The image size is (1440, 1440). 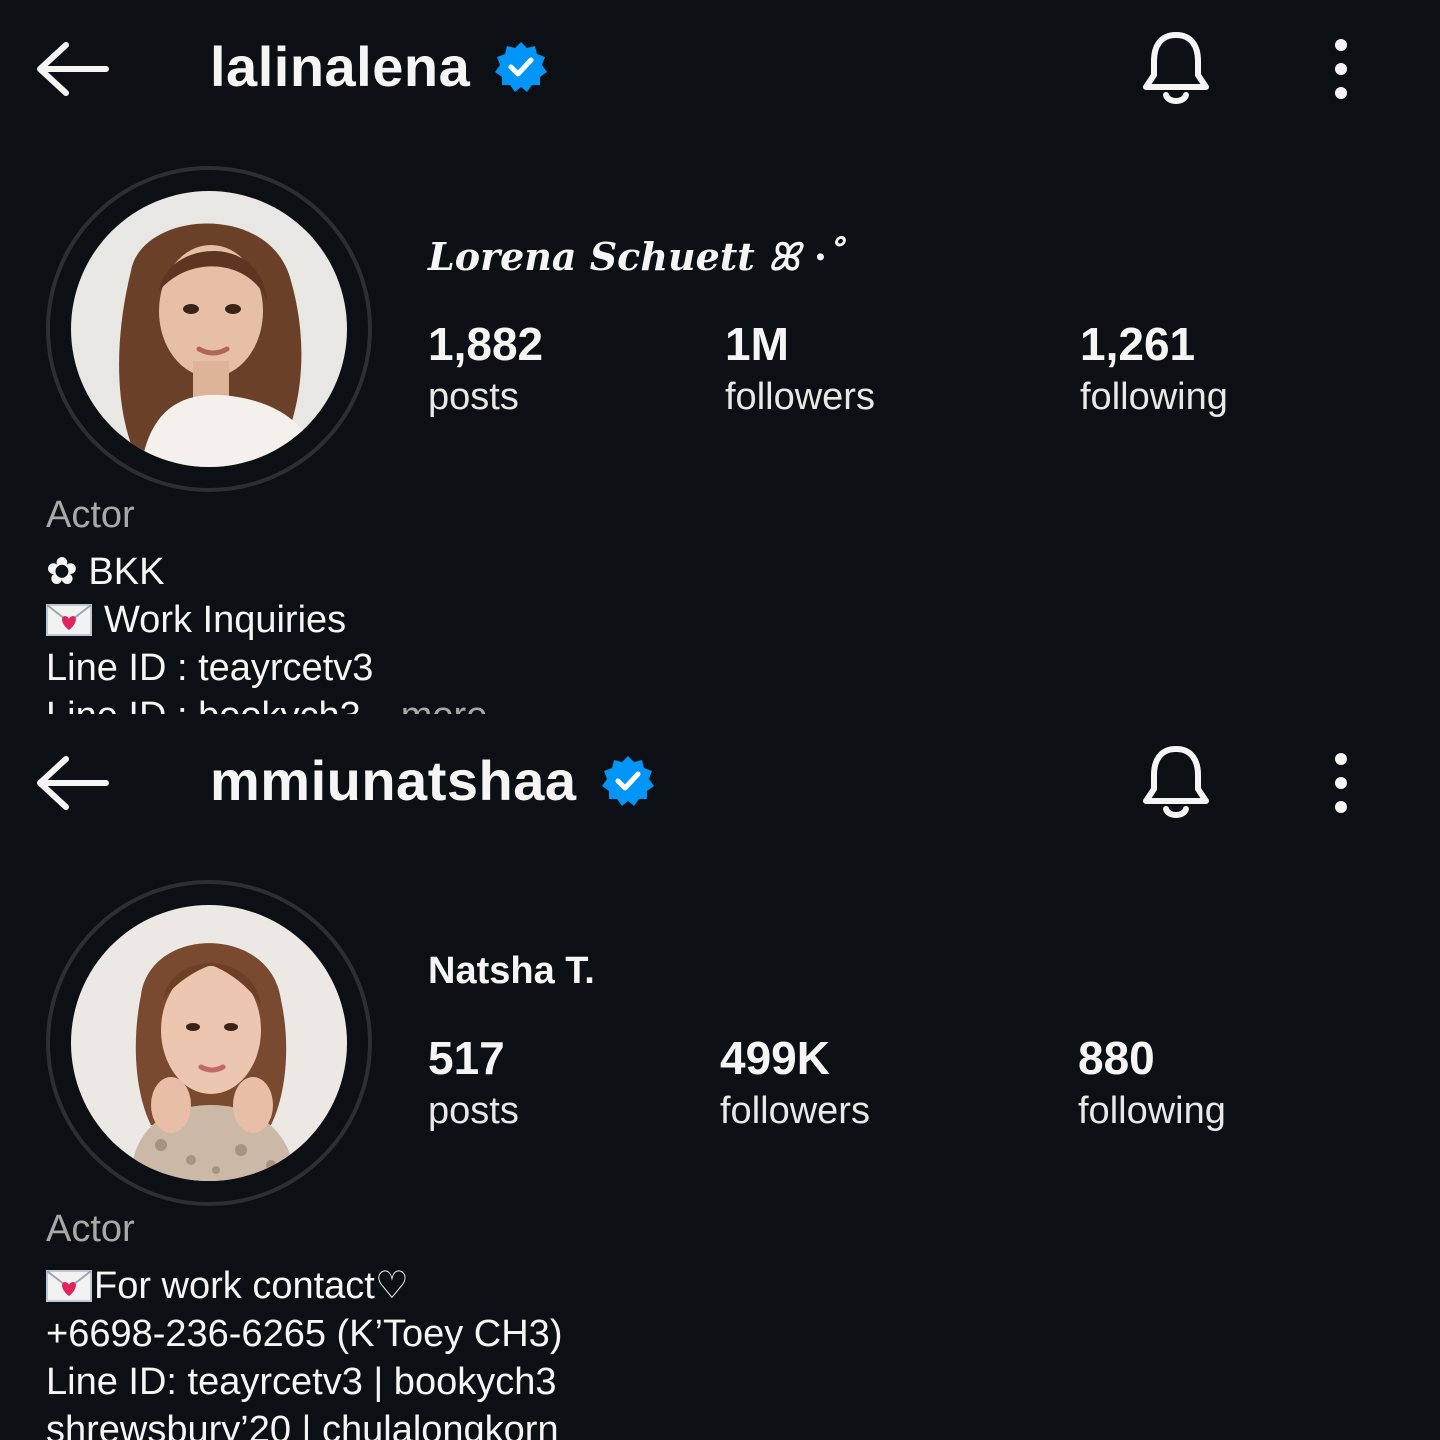 What do you see at coordinates (393, 780) in the screenshot?
I see `username-text: mmiunatshaa` at bounding box center [393, 780].